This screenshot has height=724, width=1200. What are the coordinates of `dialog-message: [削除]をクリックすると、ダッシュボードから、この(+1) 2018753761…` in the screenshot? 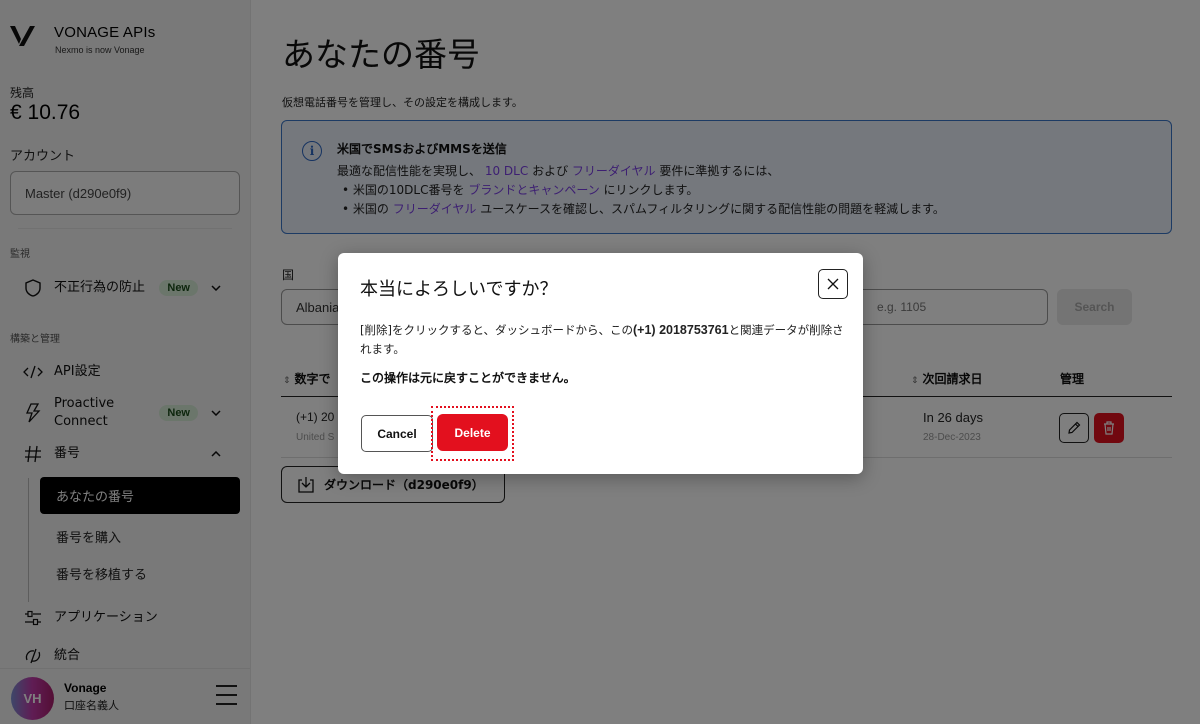 It's located at (602, 340).